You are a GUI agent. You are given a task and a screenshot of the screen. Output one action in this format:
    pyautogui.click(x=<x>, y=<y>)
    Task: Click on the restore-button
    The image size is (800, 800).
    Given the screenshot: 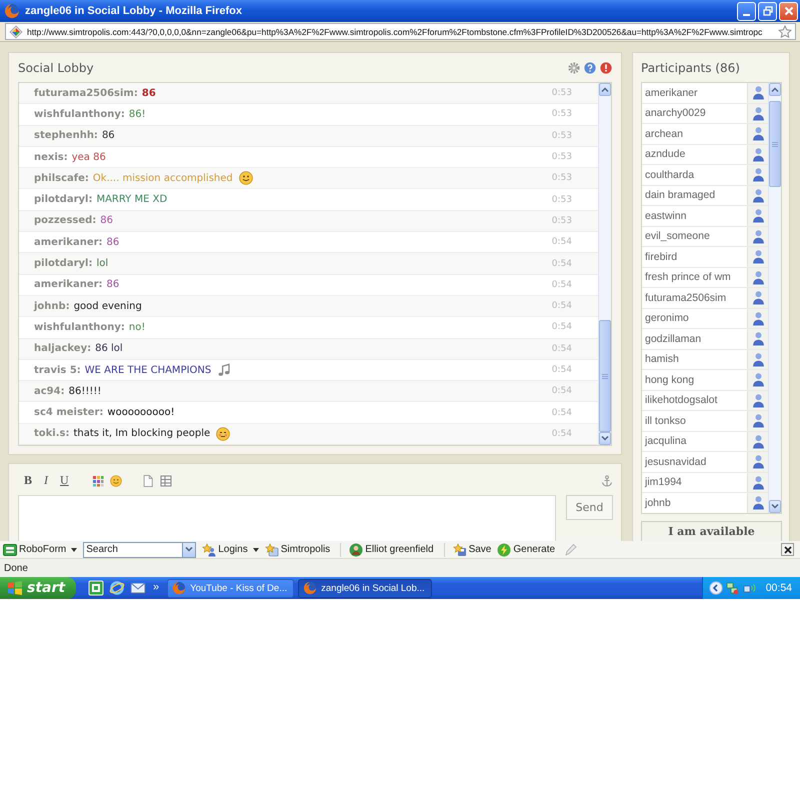 What is the action you would take?
    pyautogui.click(x=767, y=11)
    